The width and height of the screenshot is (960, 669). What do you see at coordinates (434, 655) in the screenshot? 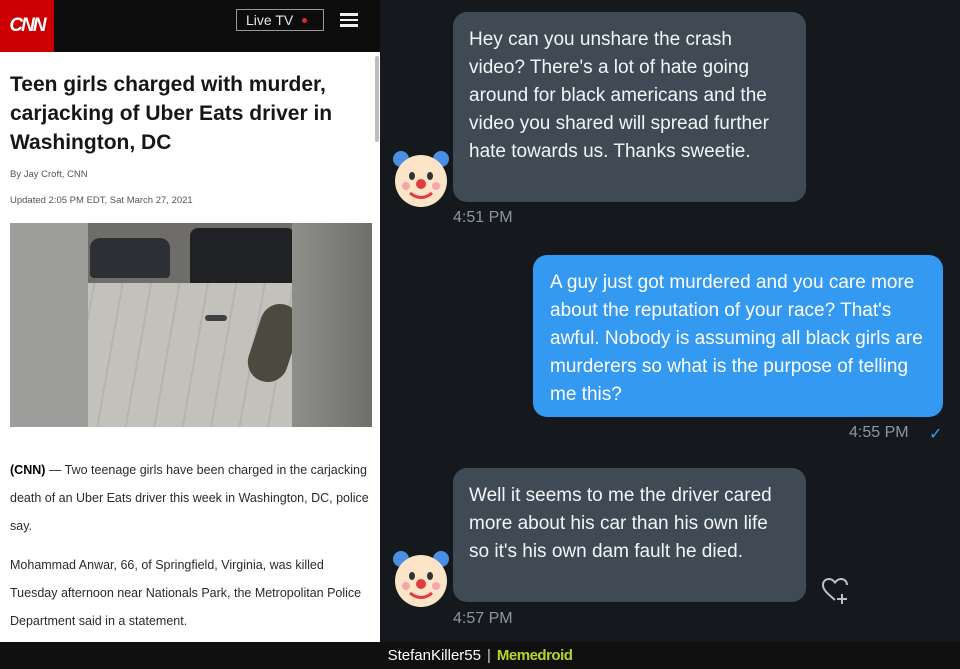
I see `uploader-username: StefanKiller55` at bounding box center [434, 655].